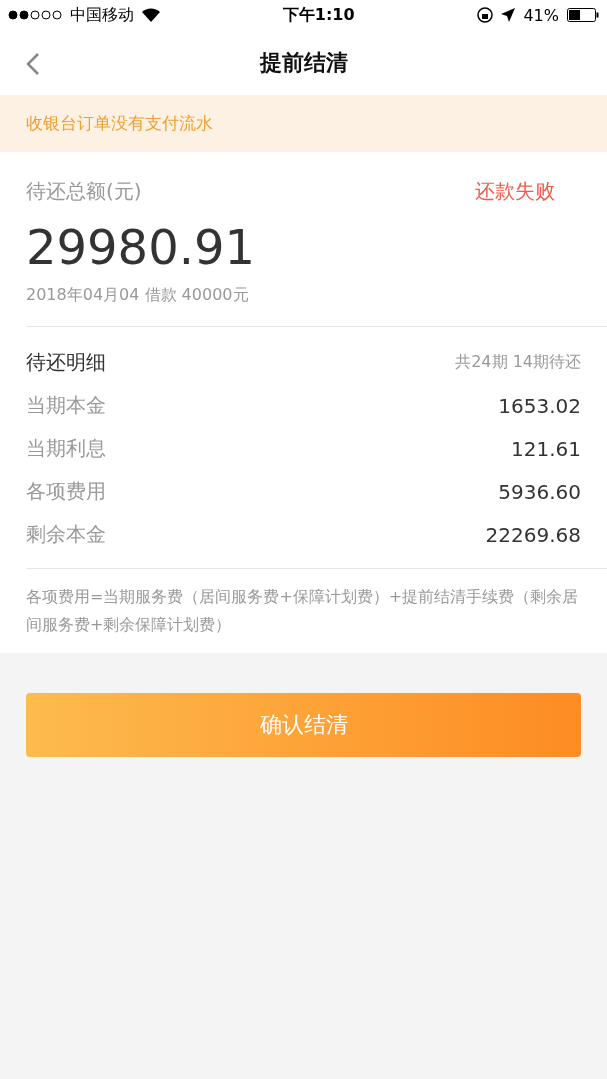  Describe the element at coordinates (515, 191) in the screenshot. I see `payment-status: 还款失败` at that location.